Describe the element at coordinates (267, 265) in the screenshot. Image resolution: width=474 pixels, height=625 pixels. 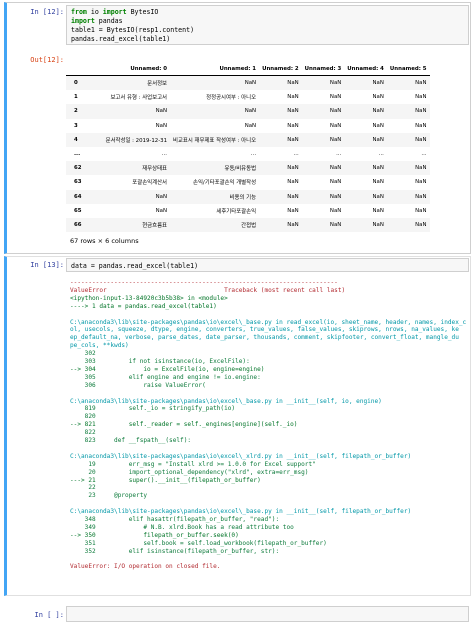
I see `code-editor: data = pandas.read_excel(table1)` at that location.